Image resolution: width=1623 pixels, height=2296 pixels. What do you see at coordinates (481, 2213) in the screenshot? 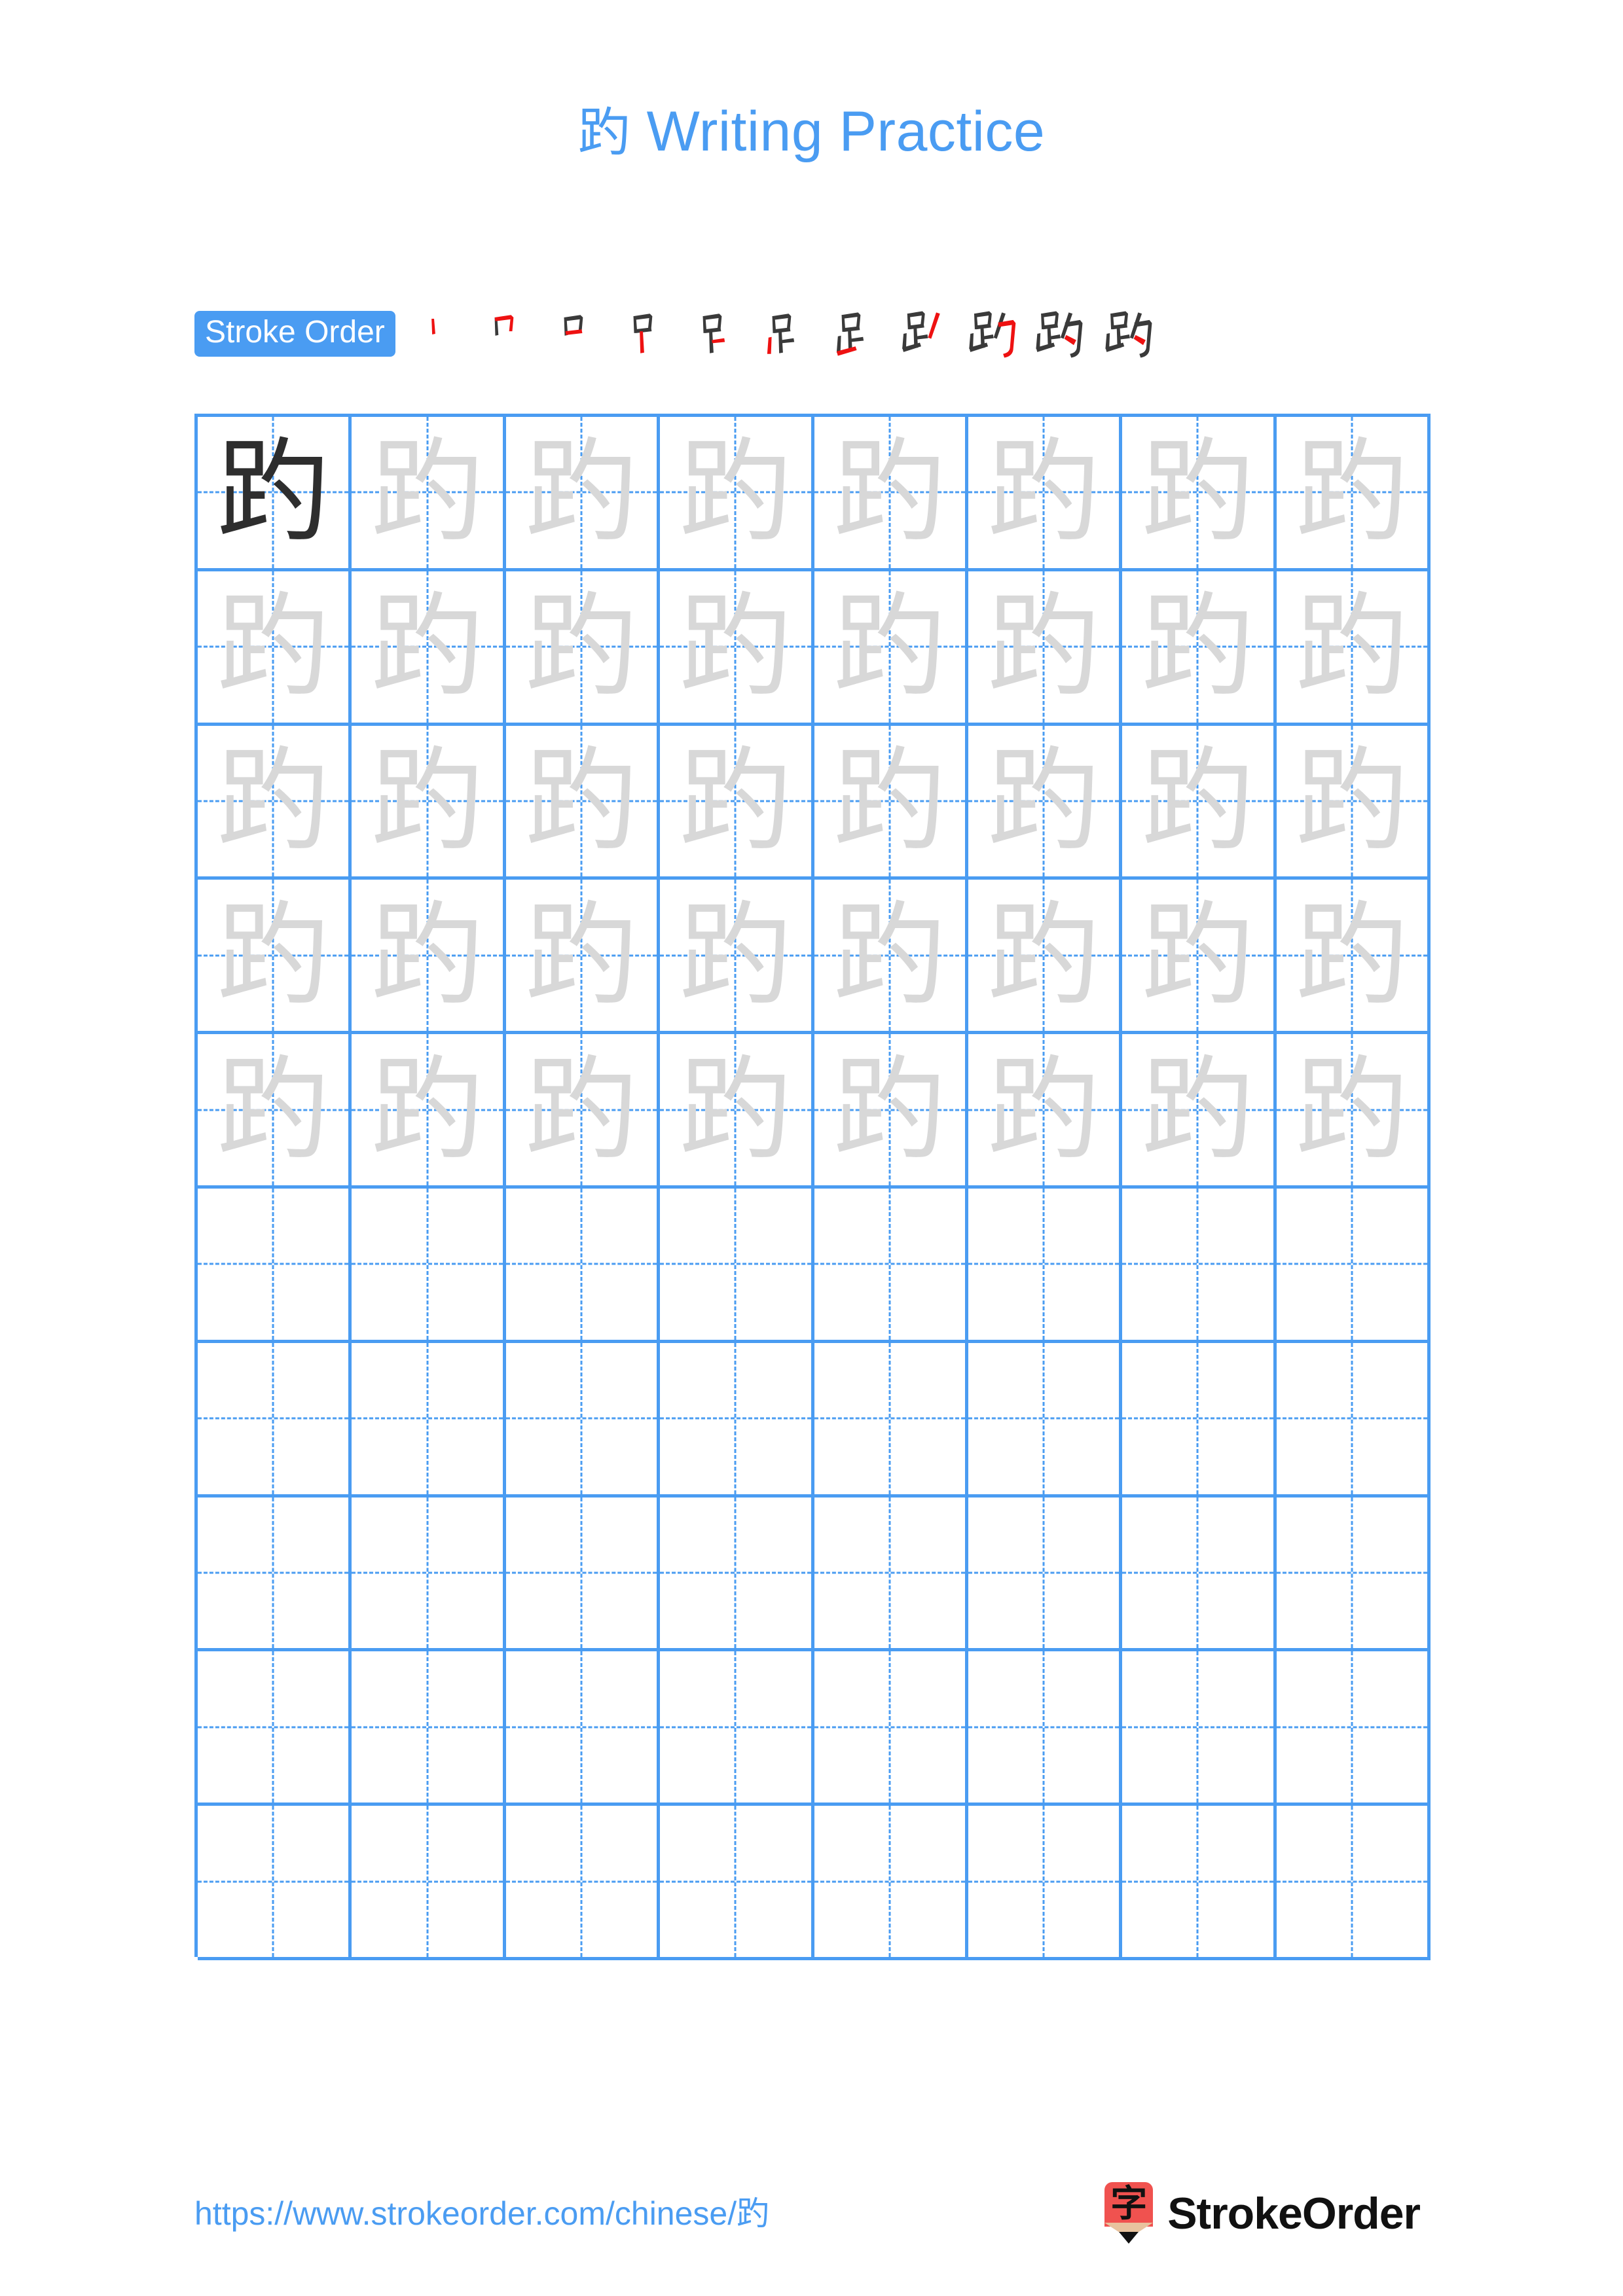
I see `source-url-link: https://www.strokeorder.com/chinese/趵` at bounding box center [481, 2213].